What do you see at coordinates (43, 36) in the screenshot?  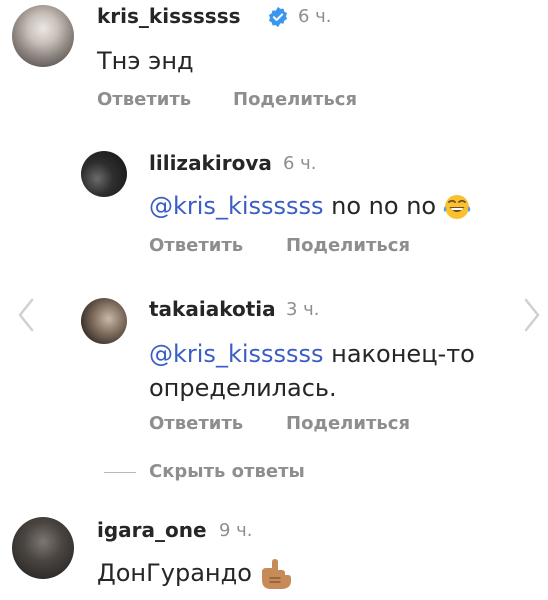 I see `avatar-kris` at bounding box center [43, 36].